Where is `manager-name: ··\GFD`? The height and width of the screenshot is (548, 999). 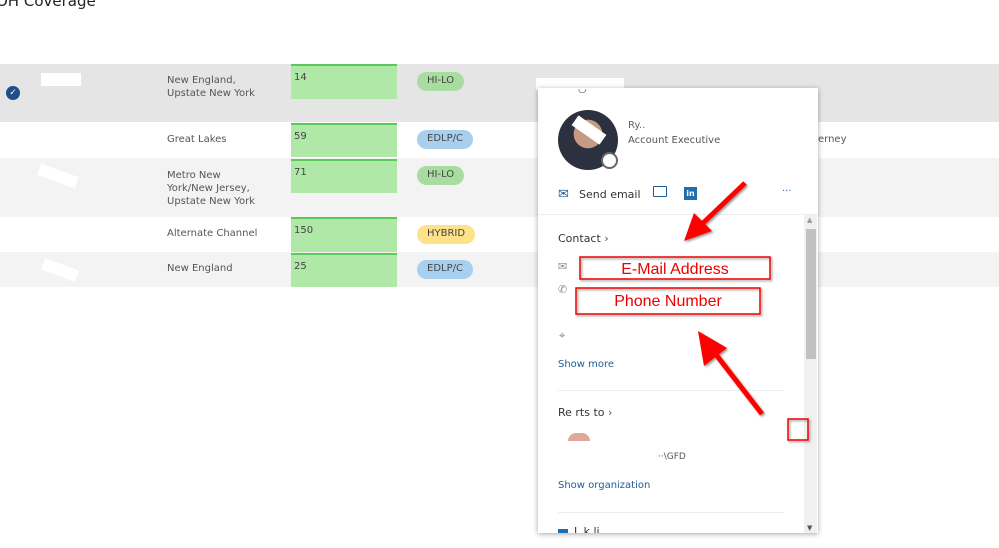 manager-name: ··\GFD is located at coordinates (672, 457).